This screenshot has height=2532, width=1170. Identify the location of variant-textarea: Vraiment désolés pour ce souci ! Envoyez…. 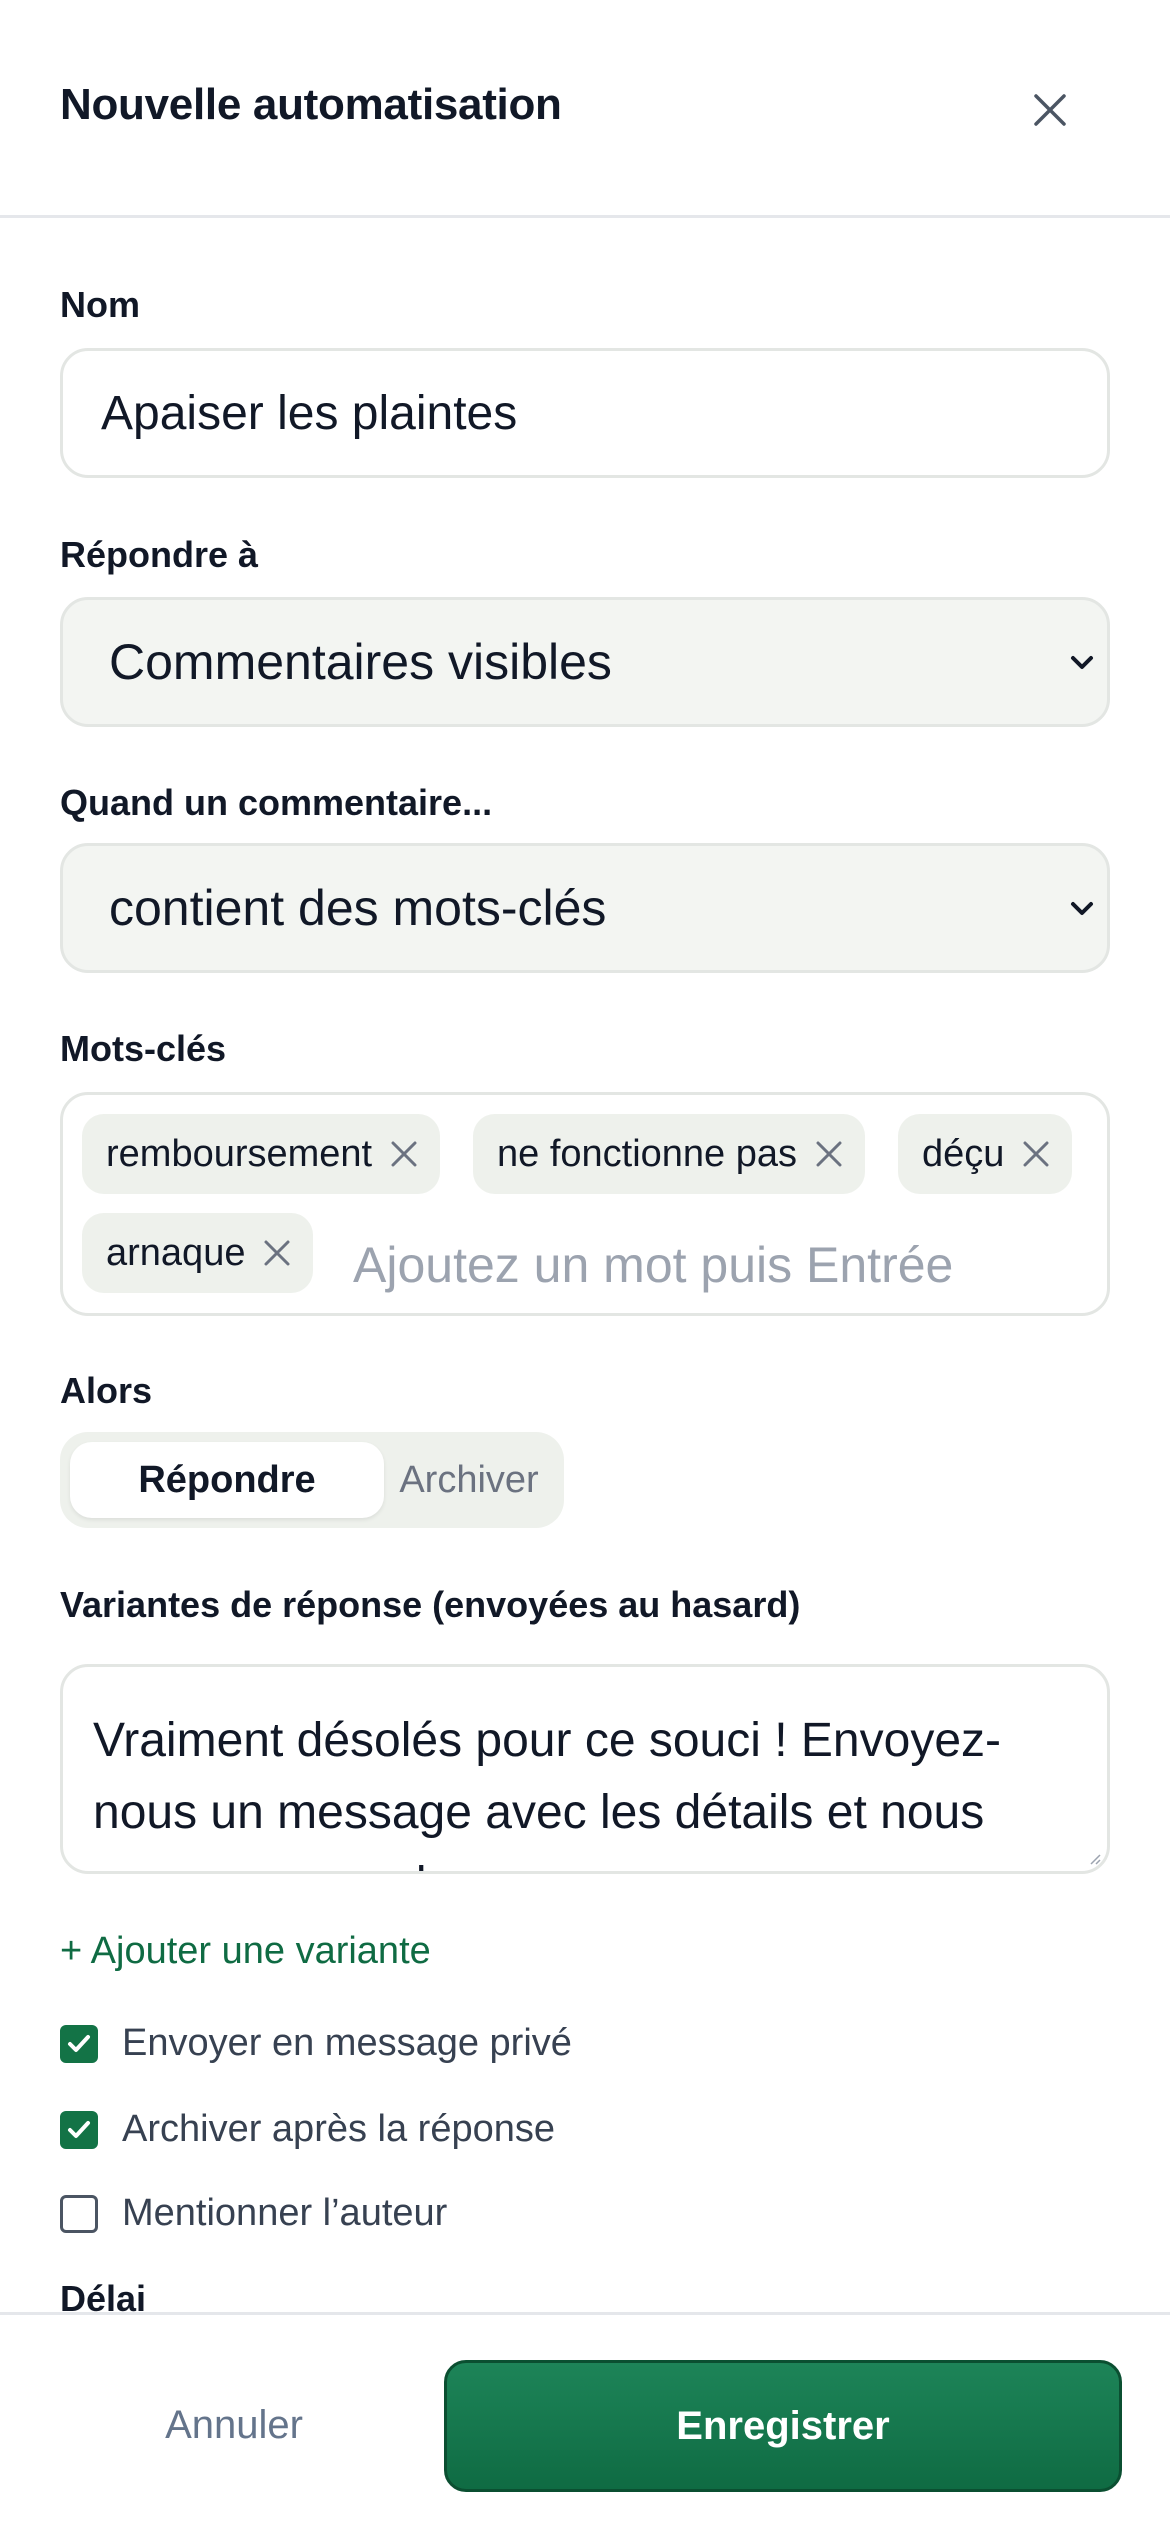
(585, 1769).